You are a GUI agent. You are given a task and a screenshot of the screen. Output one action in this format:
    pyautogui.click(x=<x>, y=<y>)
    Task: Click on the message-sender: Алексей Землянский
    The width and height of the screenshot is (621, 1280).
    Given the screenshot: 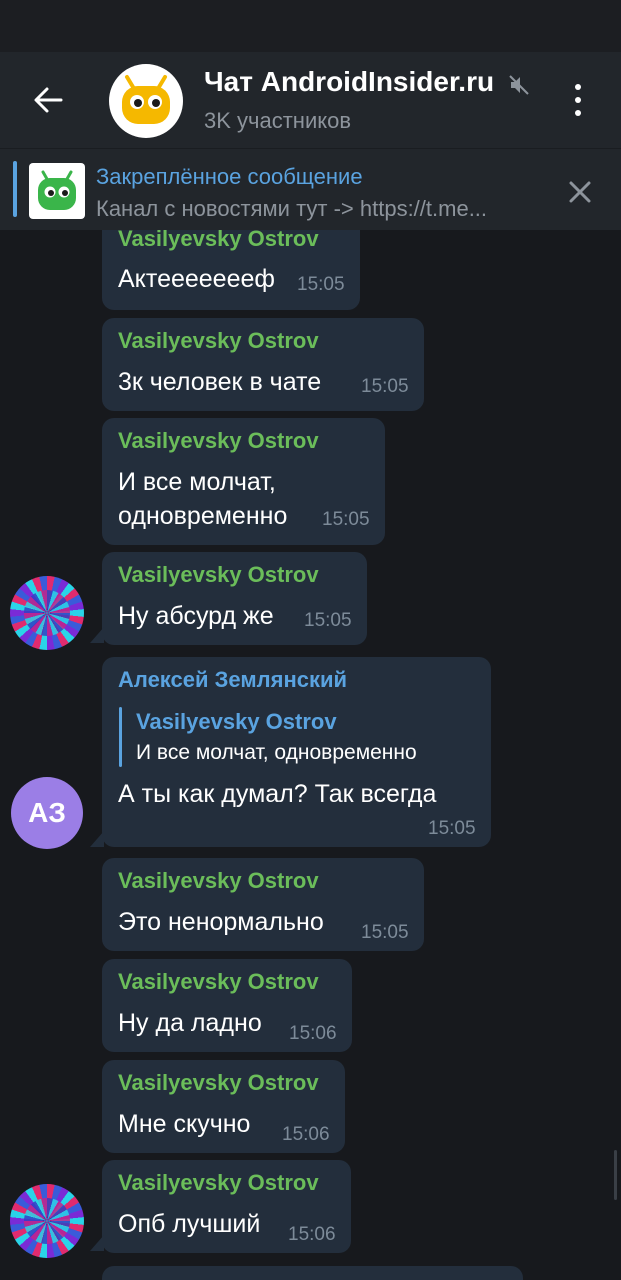 What is the action you would take?
    pyautogui.click(x=232, y=680)
    